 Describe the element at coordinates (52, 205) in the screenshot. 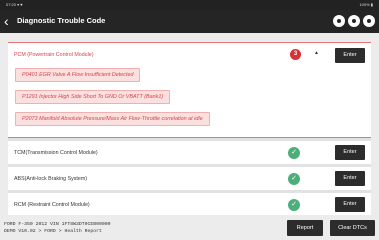

I see `module-label: RCM (Restraint Control Module)` at that location.